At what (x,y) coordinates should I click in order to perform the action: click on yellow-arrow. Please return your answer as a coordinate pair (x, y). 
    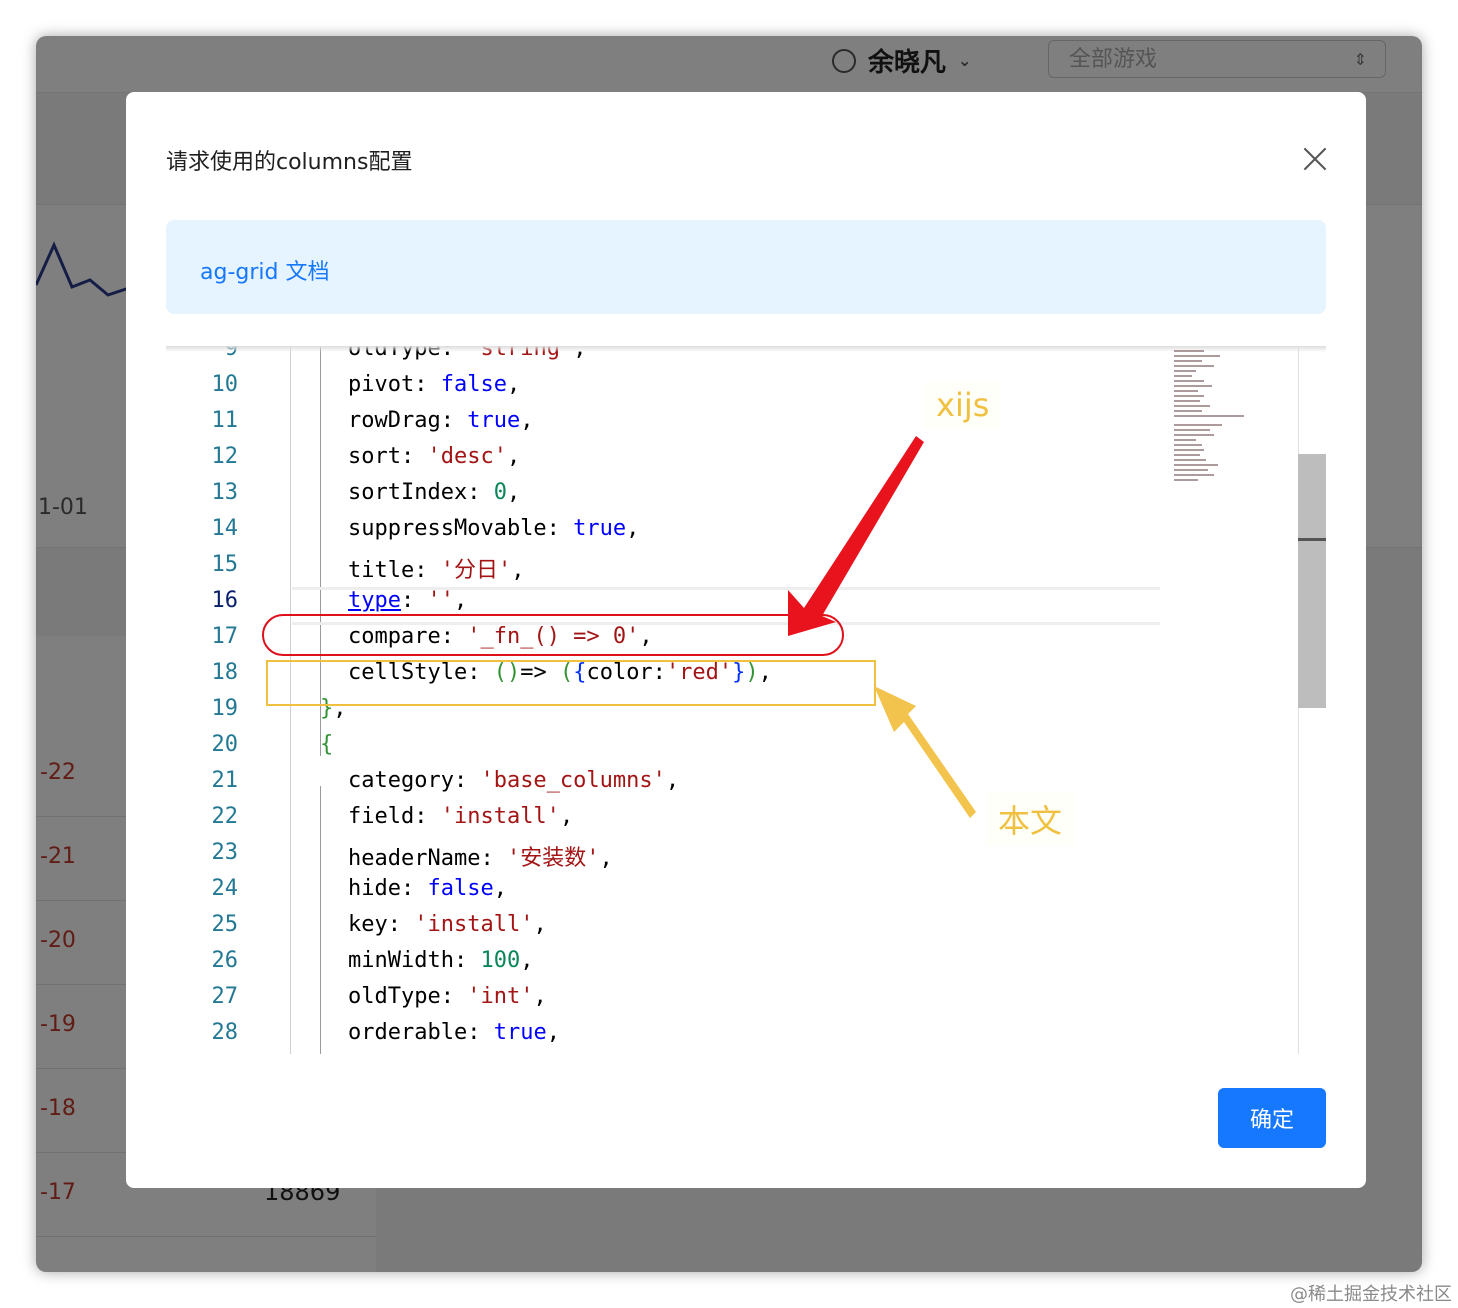
    Looking at the image, I should click on (925, 752).